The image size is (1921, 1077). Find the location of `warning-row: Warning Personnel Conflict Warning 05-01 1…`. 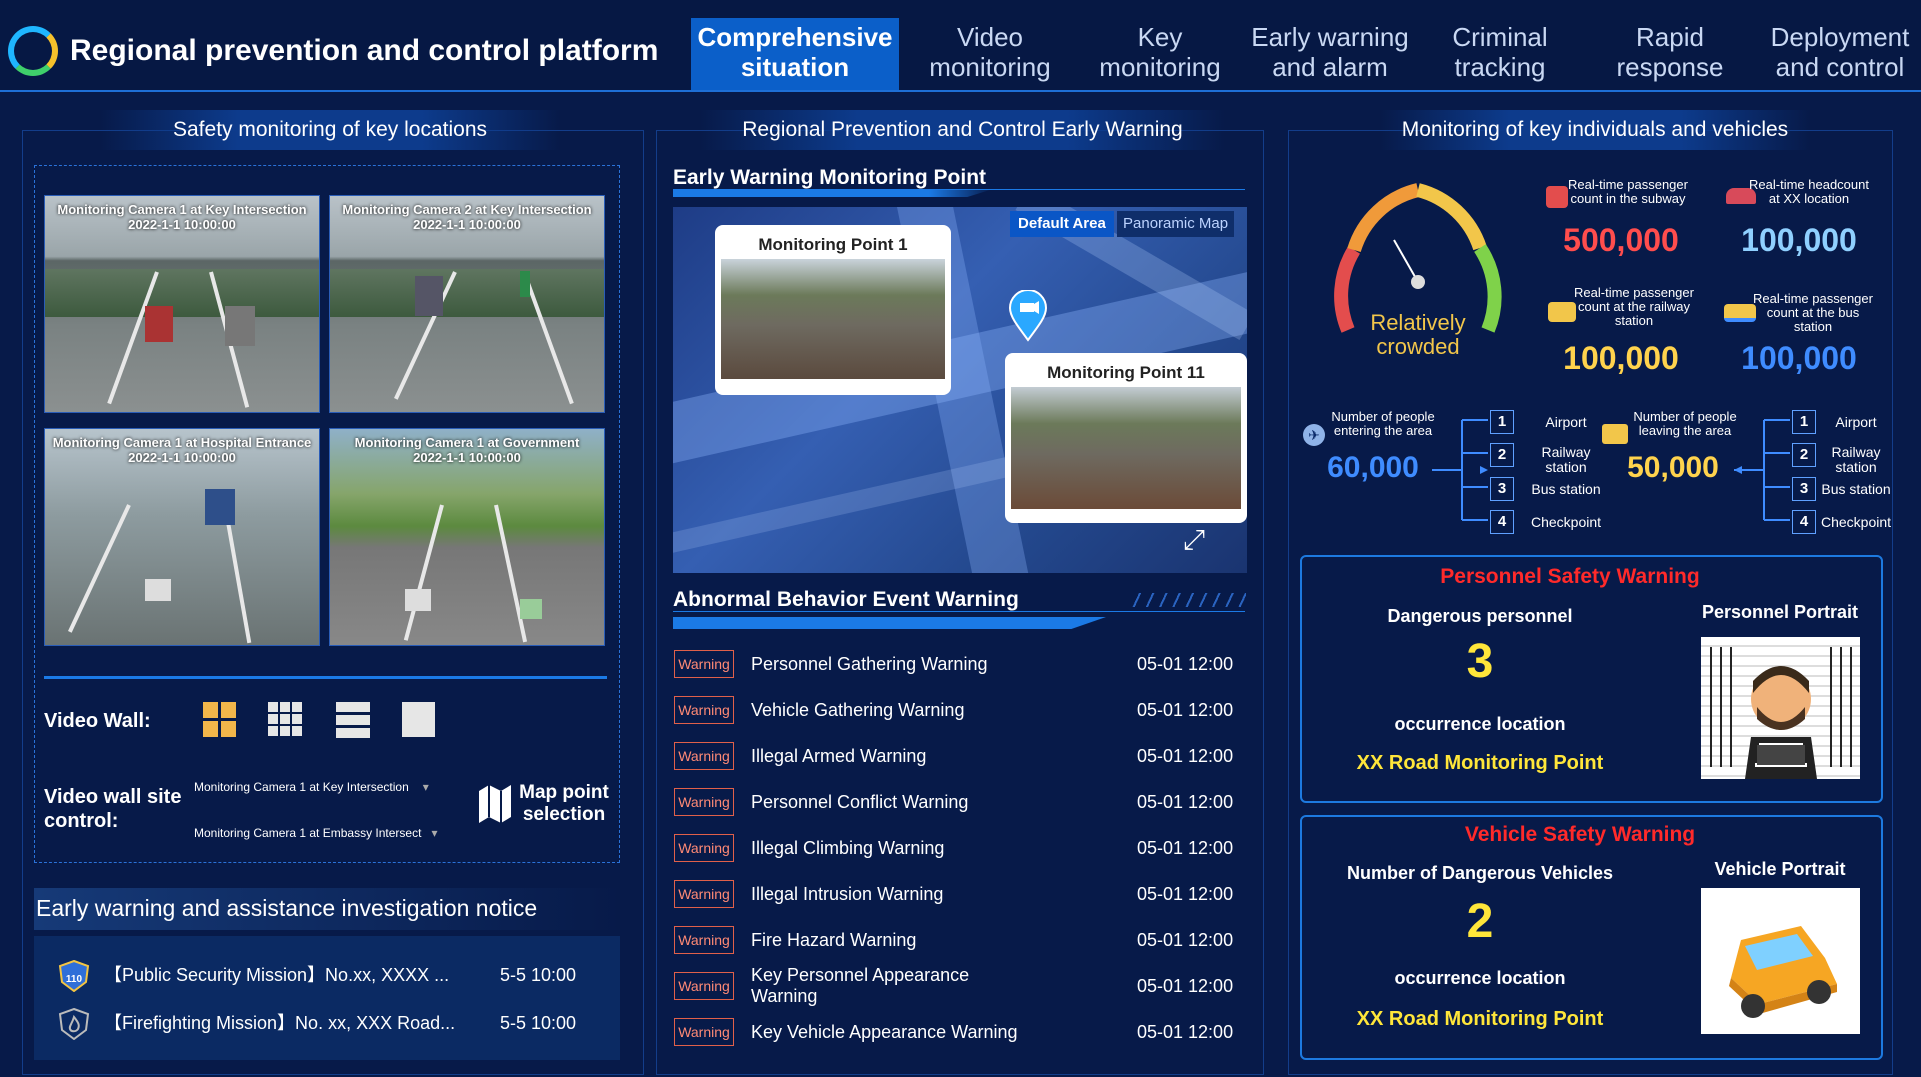

warning-row: Warning Personnel Conflict Warning 05-01 1… is located at coordinates (959, 802).